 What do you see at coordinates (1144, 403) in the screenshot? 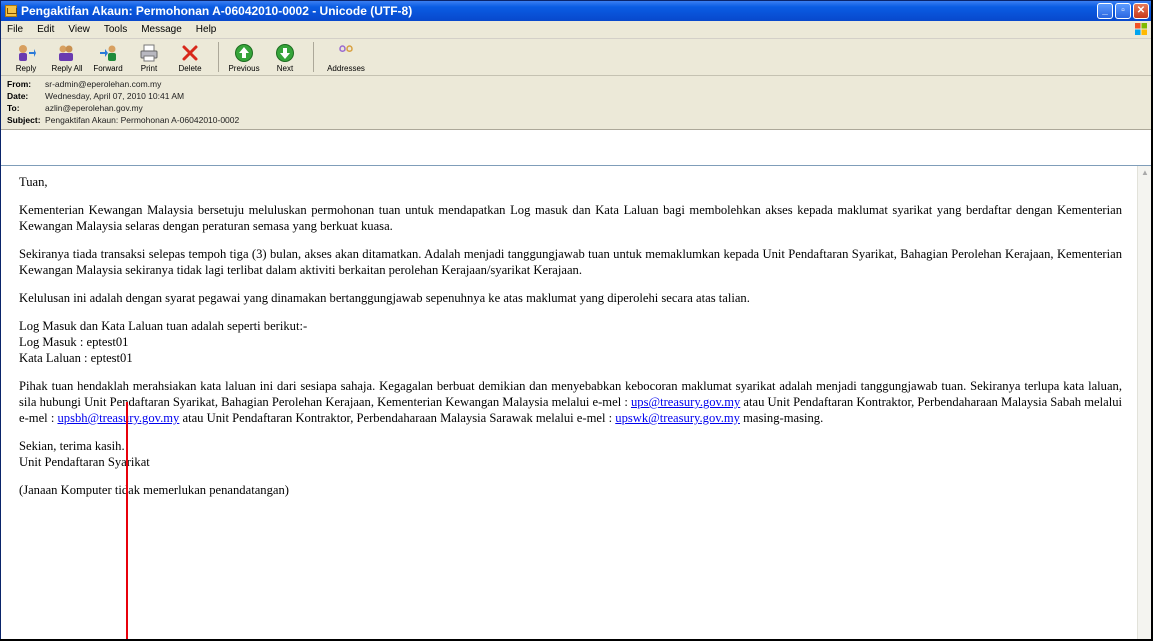
I see `vertical-scrollbar: ▲` at bounding box center [1144, 403].